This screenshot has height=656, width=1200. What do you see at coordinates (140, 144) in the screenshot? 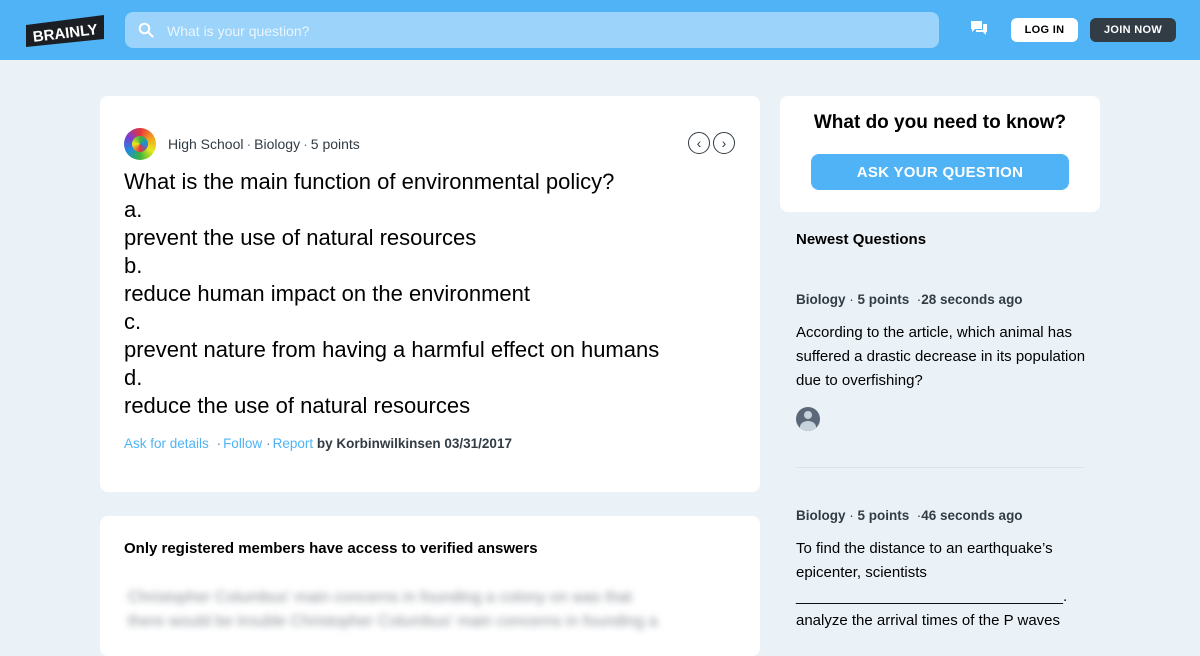
I see `asker-avatar` at bounding box center [140, 144].